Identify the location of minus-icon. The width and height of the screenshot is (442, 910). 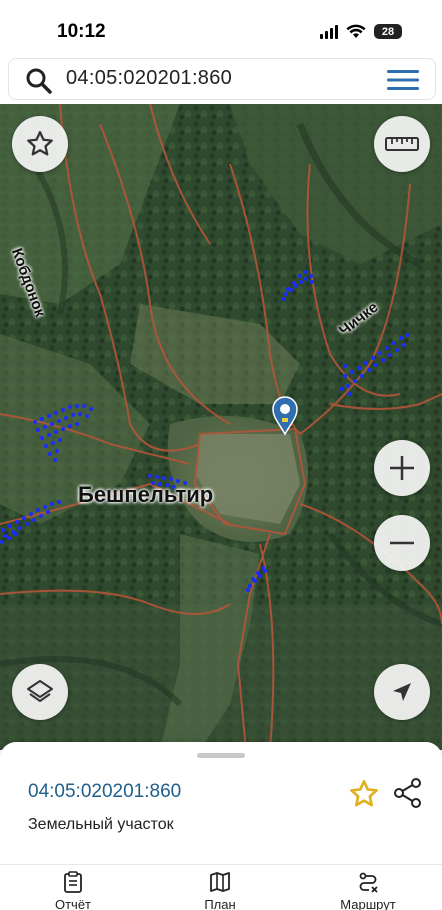
(402, 543).